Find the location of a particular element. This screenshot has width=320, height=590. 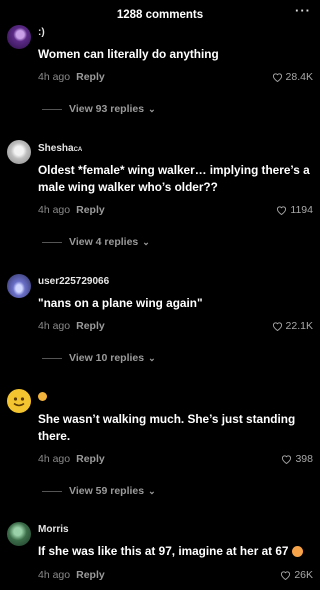

comment-username: SheshaCA is located at coordinates (60, 148).